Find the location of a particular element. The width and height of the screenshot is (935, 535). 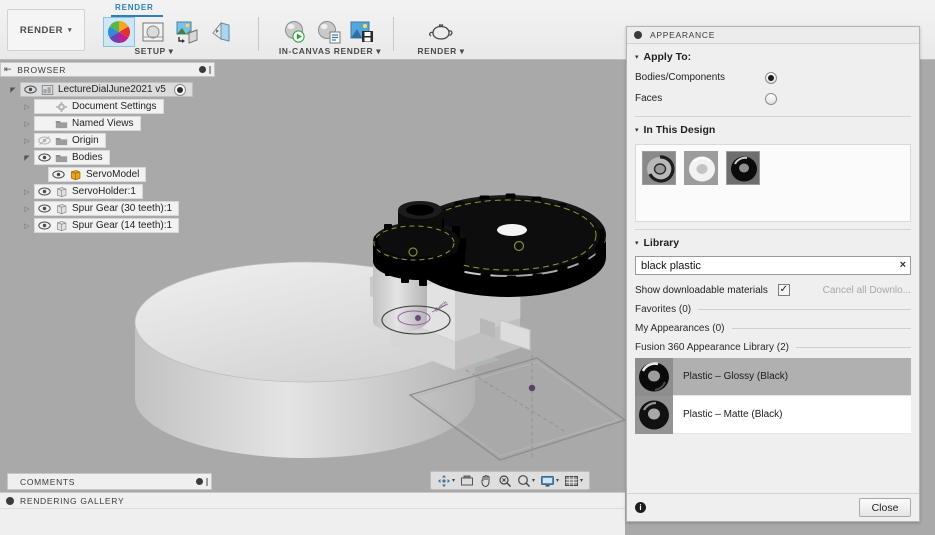

divider is located at coordinates (804, 309).